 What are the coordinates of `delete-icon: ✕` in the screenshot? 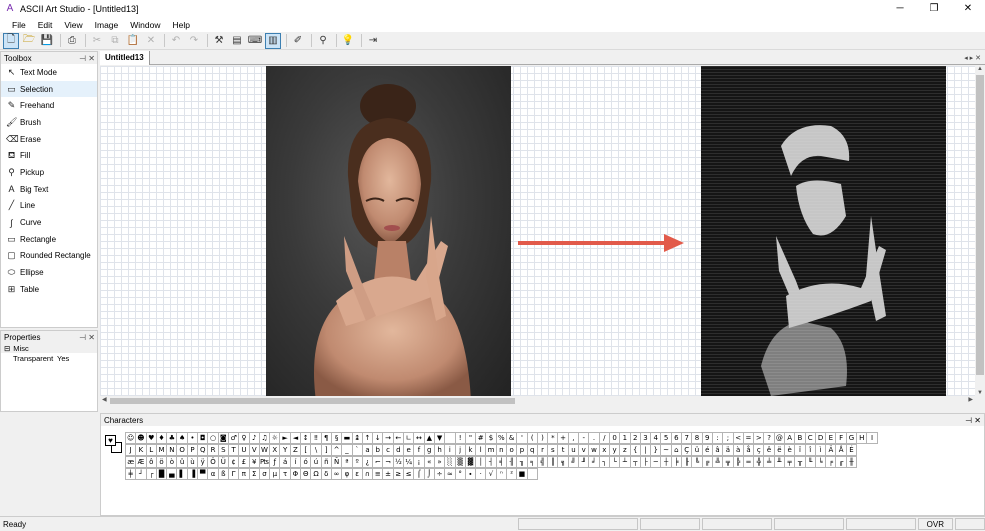 It's located at (151, 41).